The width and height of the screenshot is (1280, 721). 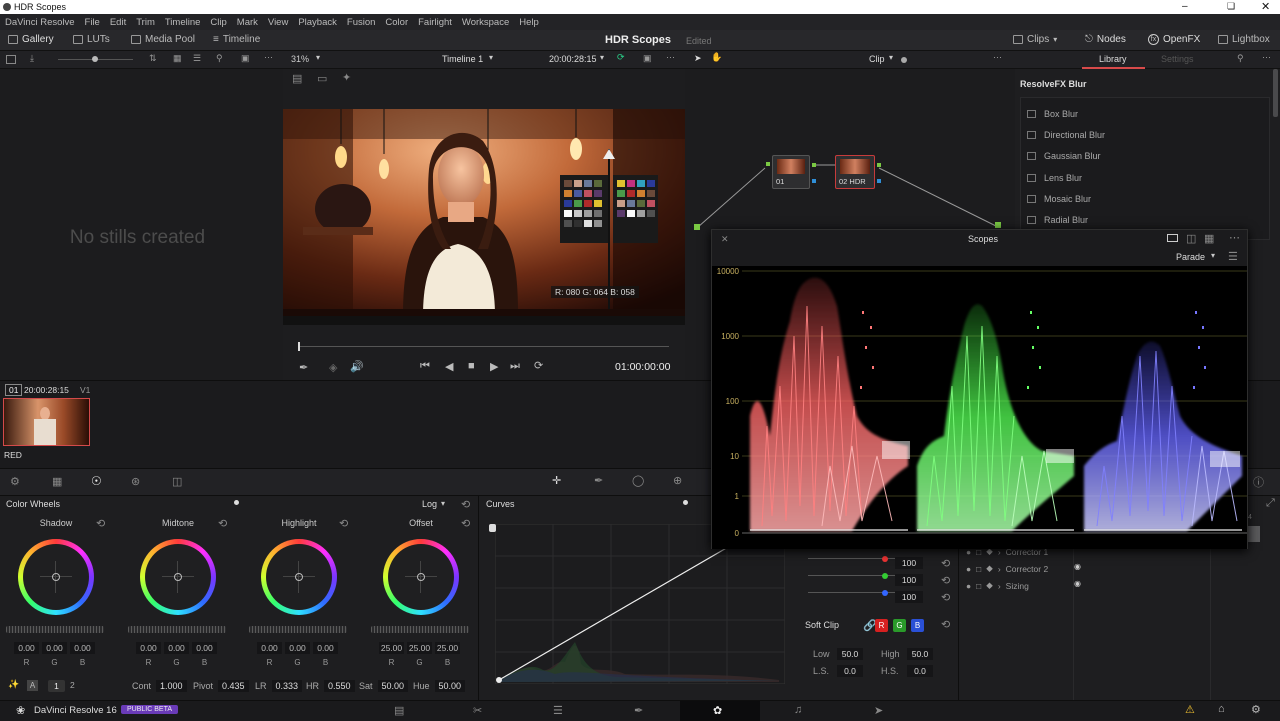 I want to click on grid-view-icon: ▦, so click(x=177, y=58).